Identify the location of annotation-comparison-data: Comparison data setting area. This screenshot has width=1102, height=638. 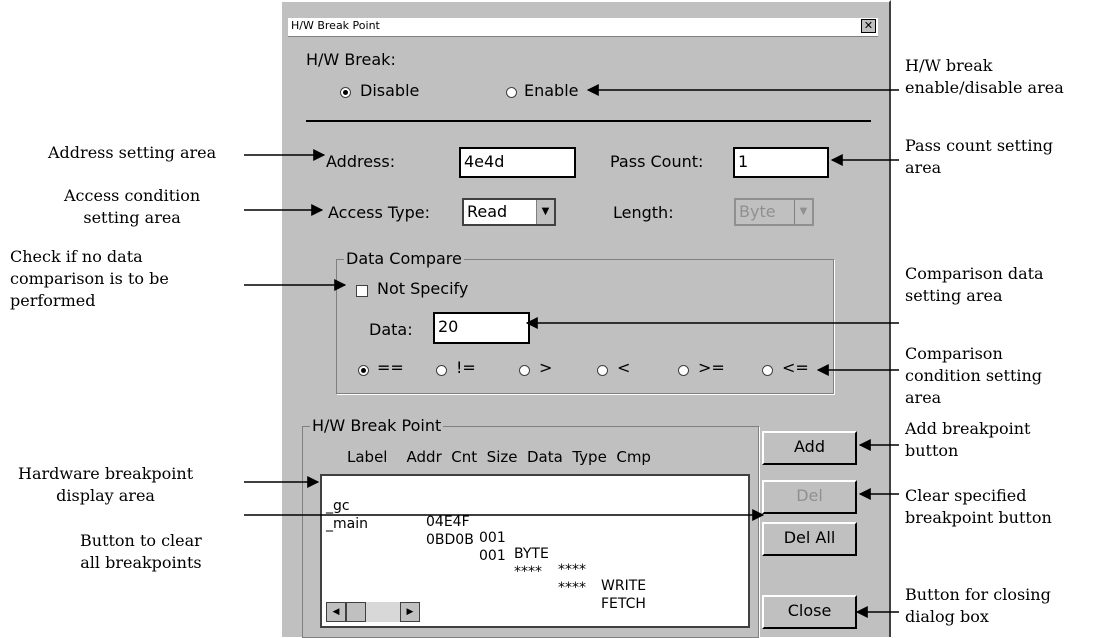
(974, 284).